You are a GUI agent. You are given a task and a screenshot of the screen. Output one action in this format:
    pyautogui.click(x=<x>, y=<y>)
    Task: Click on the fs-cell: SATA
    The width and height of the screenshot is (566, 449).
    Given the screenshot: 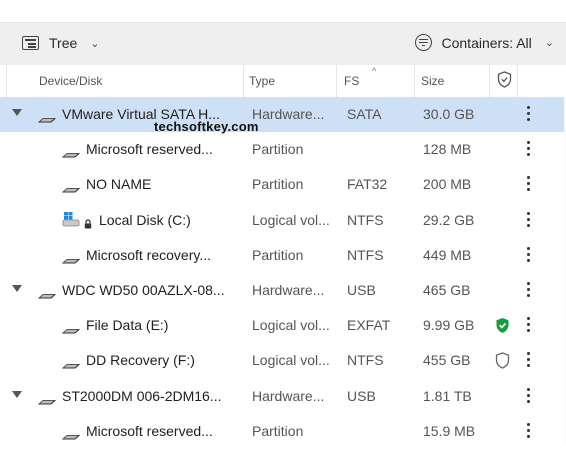 What is the action you would take?
    pyautogui.click(x=364, y=114)
    